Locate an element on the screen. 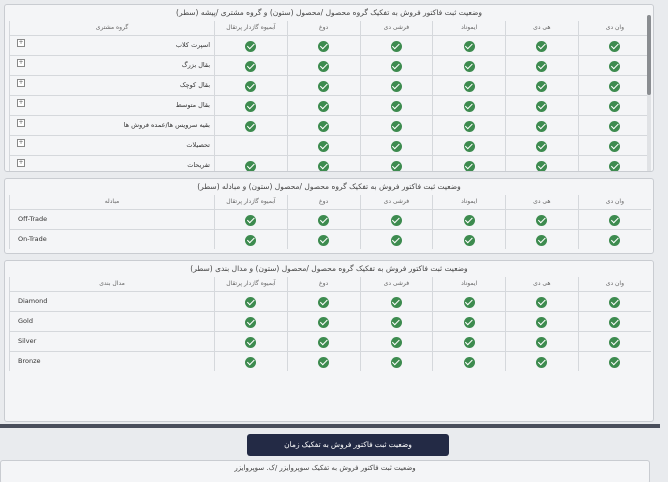 The image size is (668, 482). table-row: Bronze is located at coordinates (330, 360).